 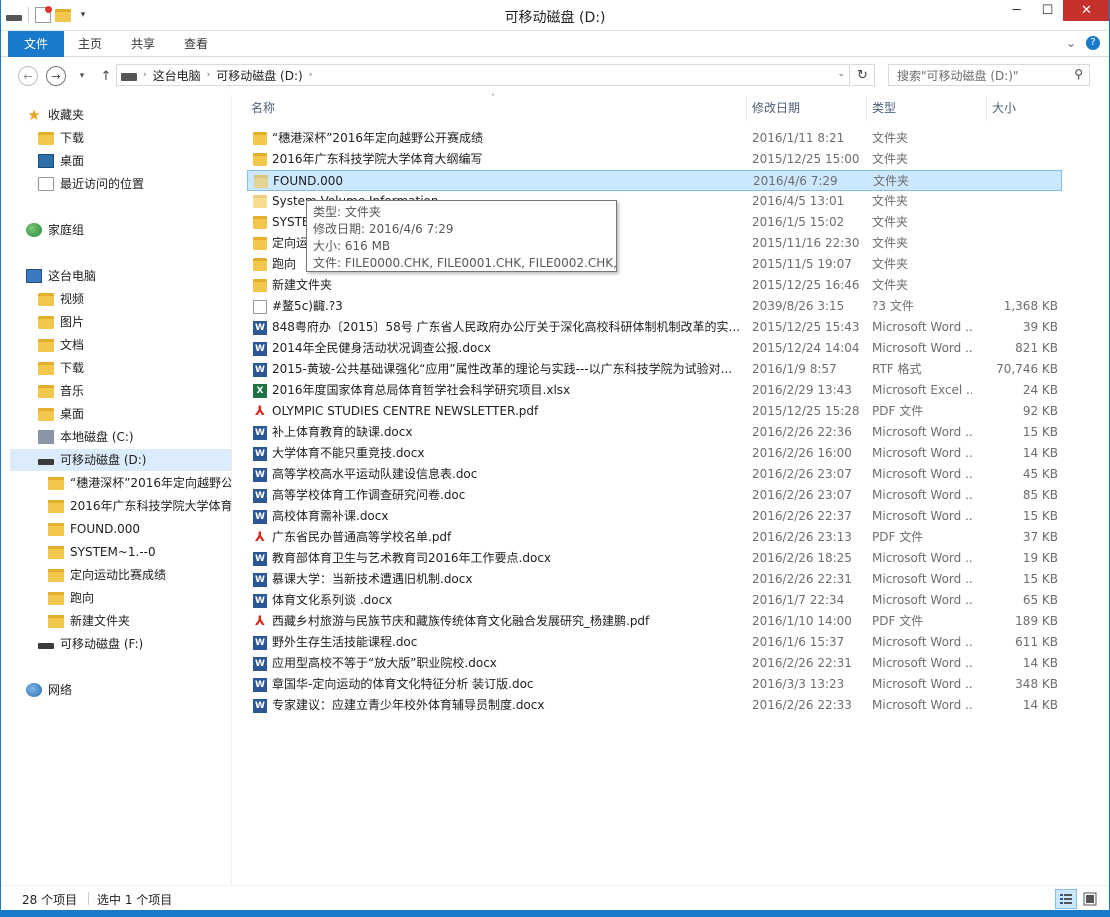 I want to click on search-input: 搜索"可移动磁盘 (D:)" ⚲, so click(x=989, y=75).